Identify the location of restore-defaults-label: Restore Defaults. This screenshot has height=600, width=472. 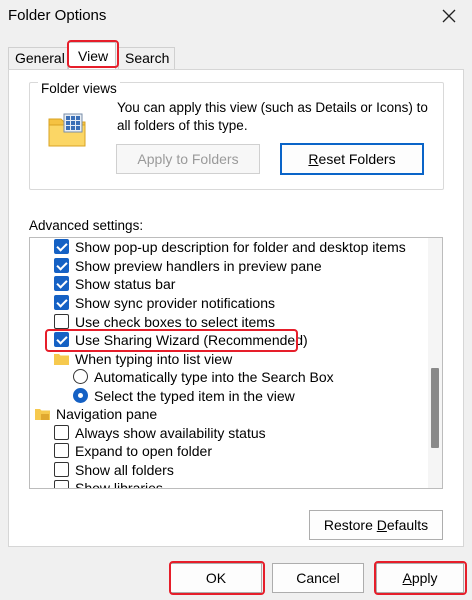
(376, 525).